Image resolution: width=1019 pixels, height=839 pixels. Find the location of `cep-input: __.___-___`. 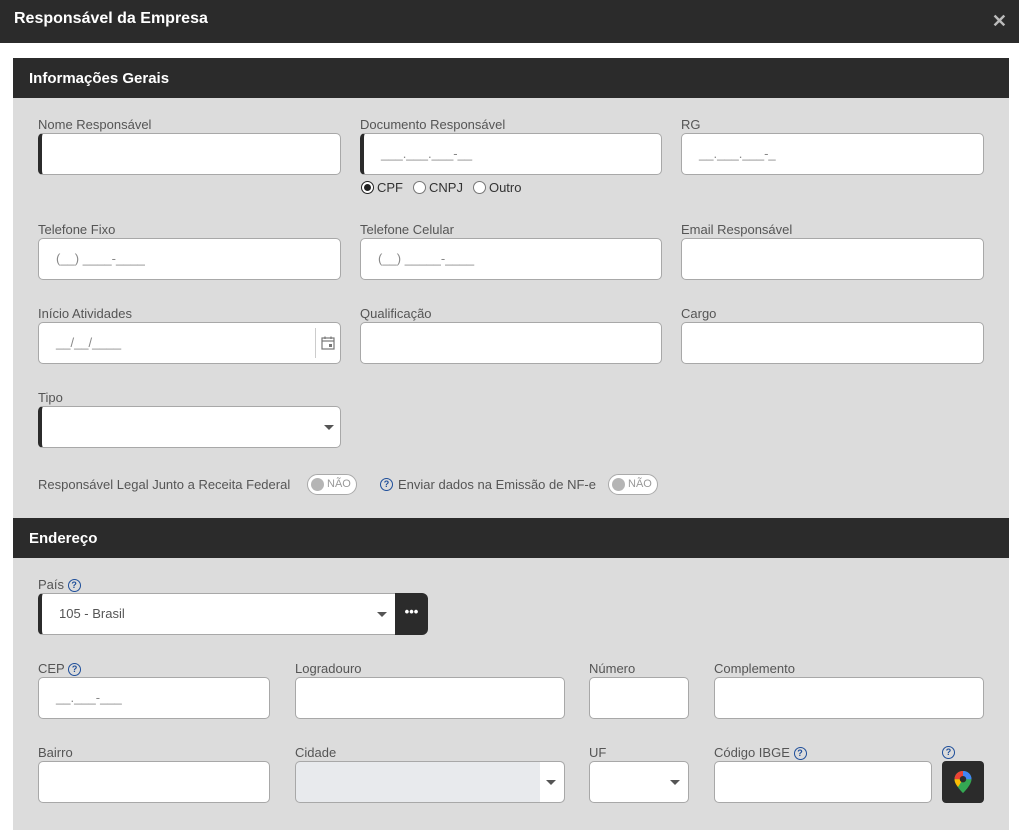

cep-input: __.___-___ is located at coordinates (154, 698).